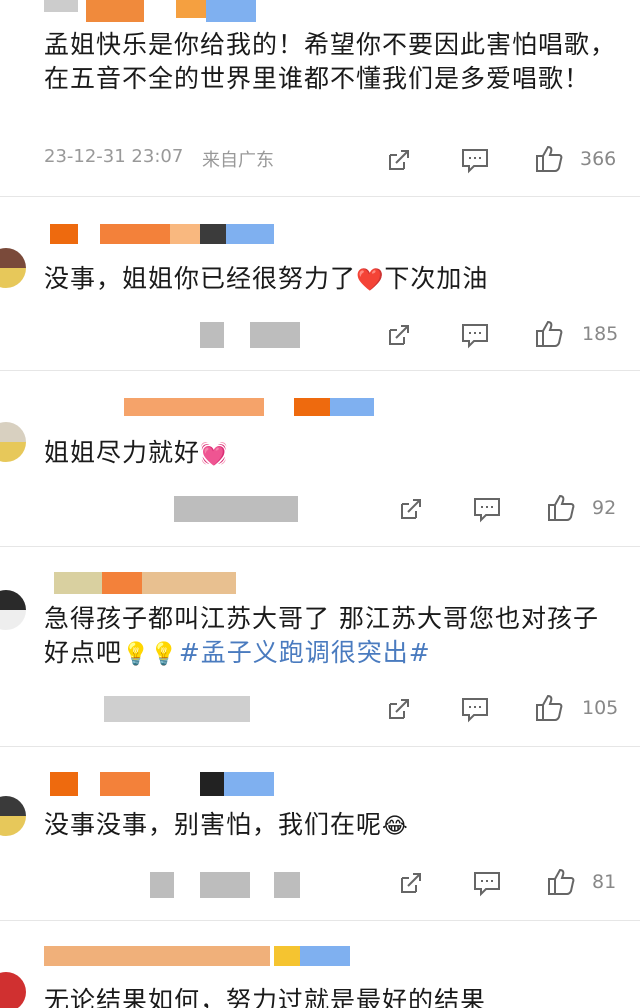 The image size is (640, 1008). I want to click on comment-text: 姐姐尽力就好💓, so click(136, 452).